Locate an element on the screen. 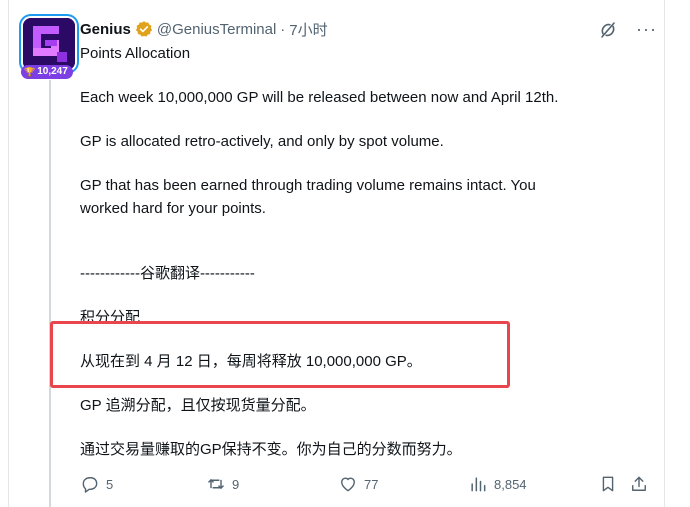  analytics-bar-icon is located at coordinates (478, 484).